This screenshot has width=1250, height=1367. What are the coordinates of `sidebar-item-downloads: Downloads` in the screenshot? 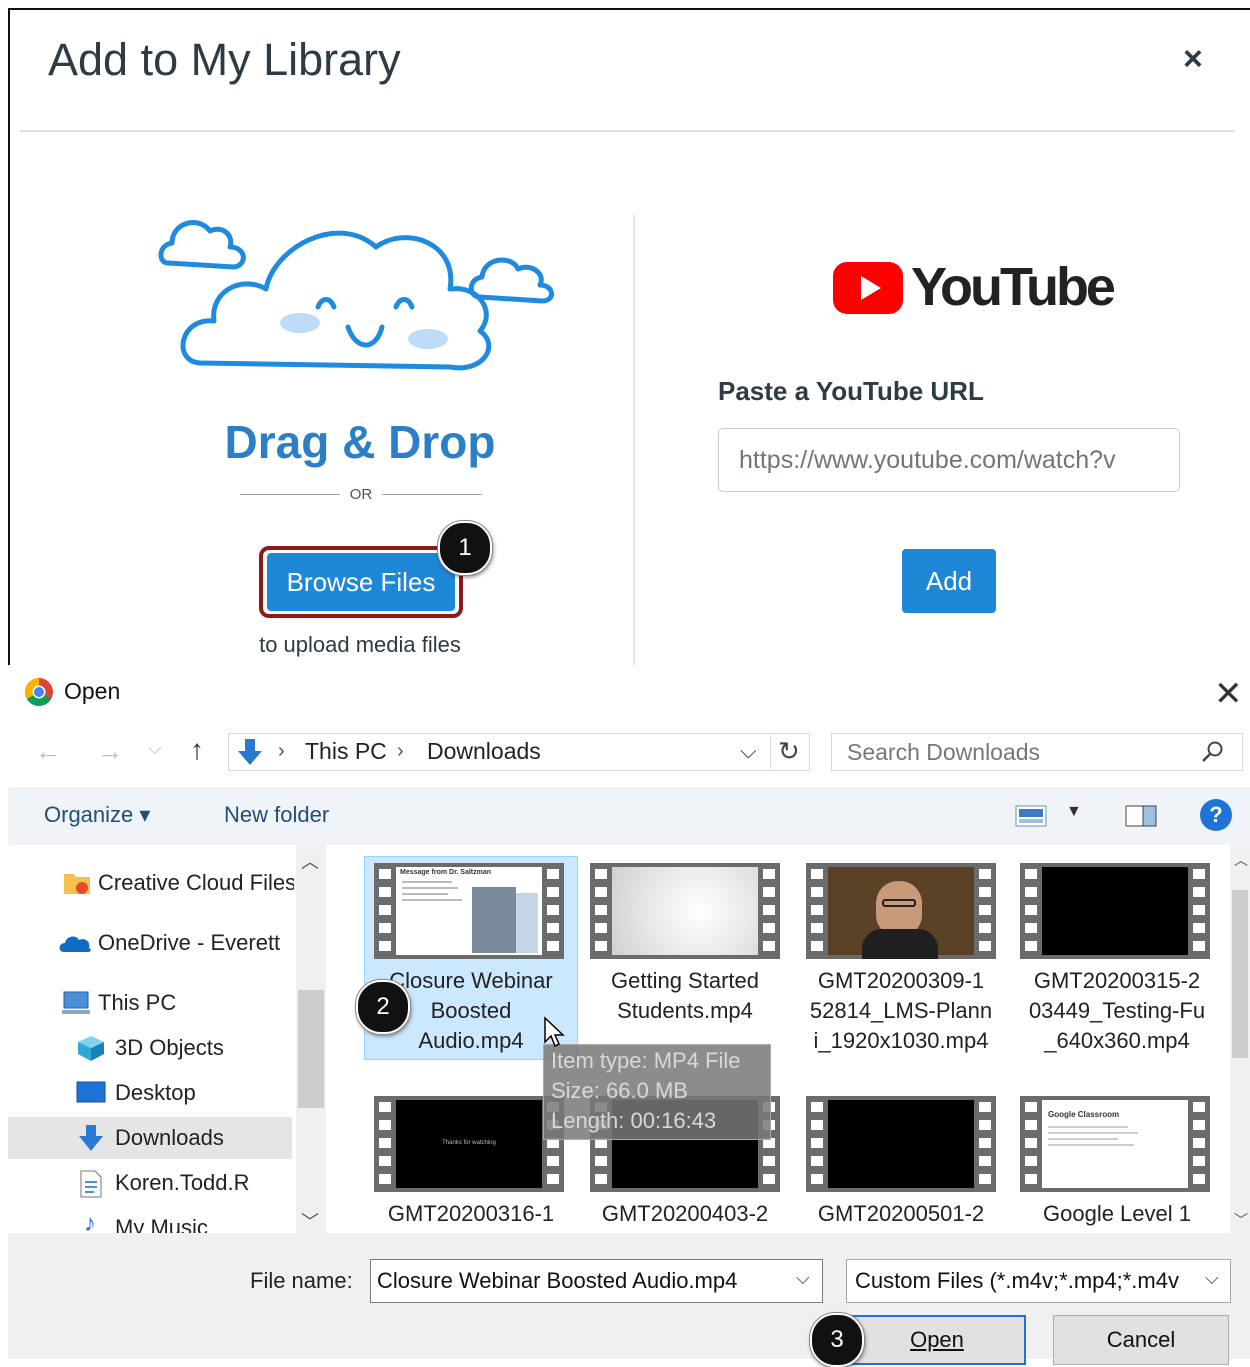 It's located at (169, 1138).